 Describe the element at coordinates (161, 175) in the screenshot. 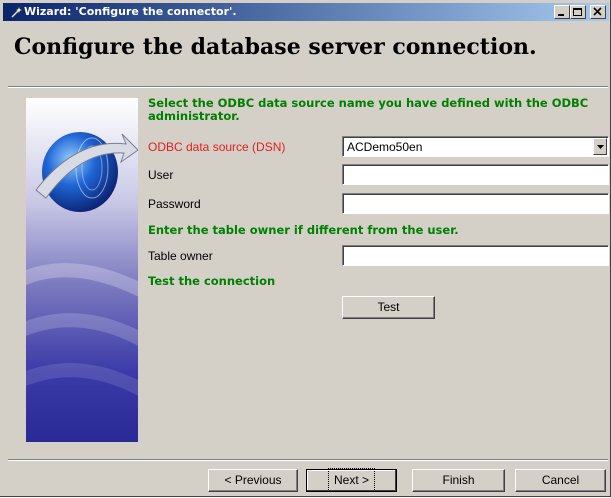

I see `user-label: User` at that location.